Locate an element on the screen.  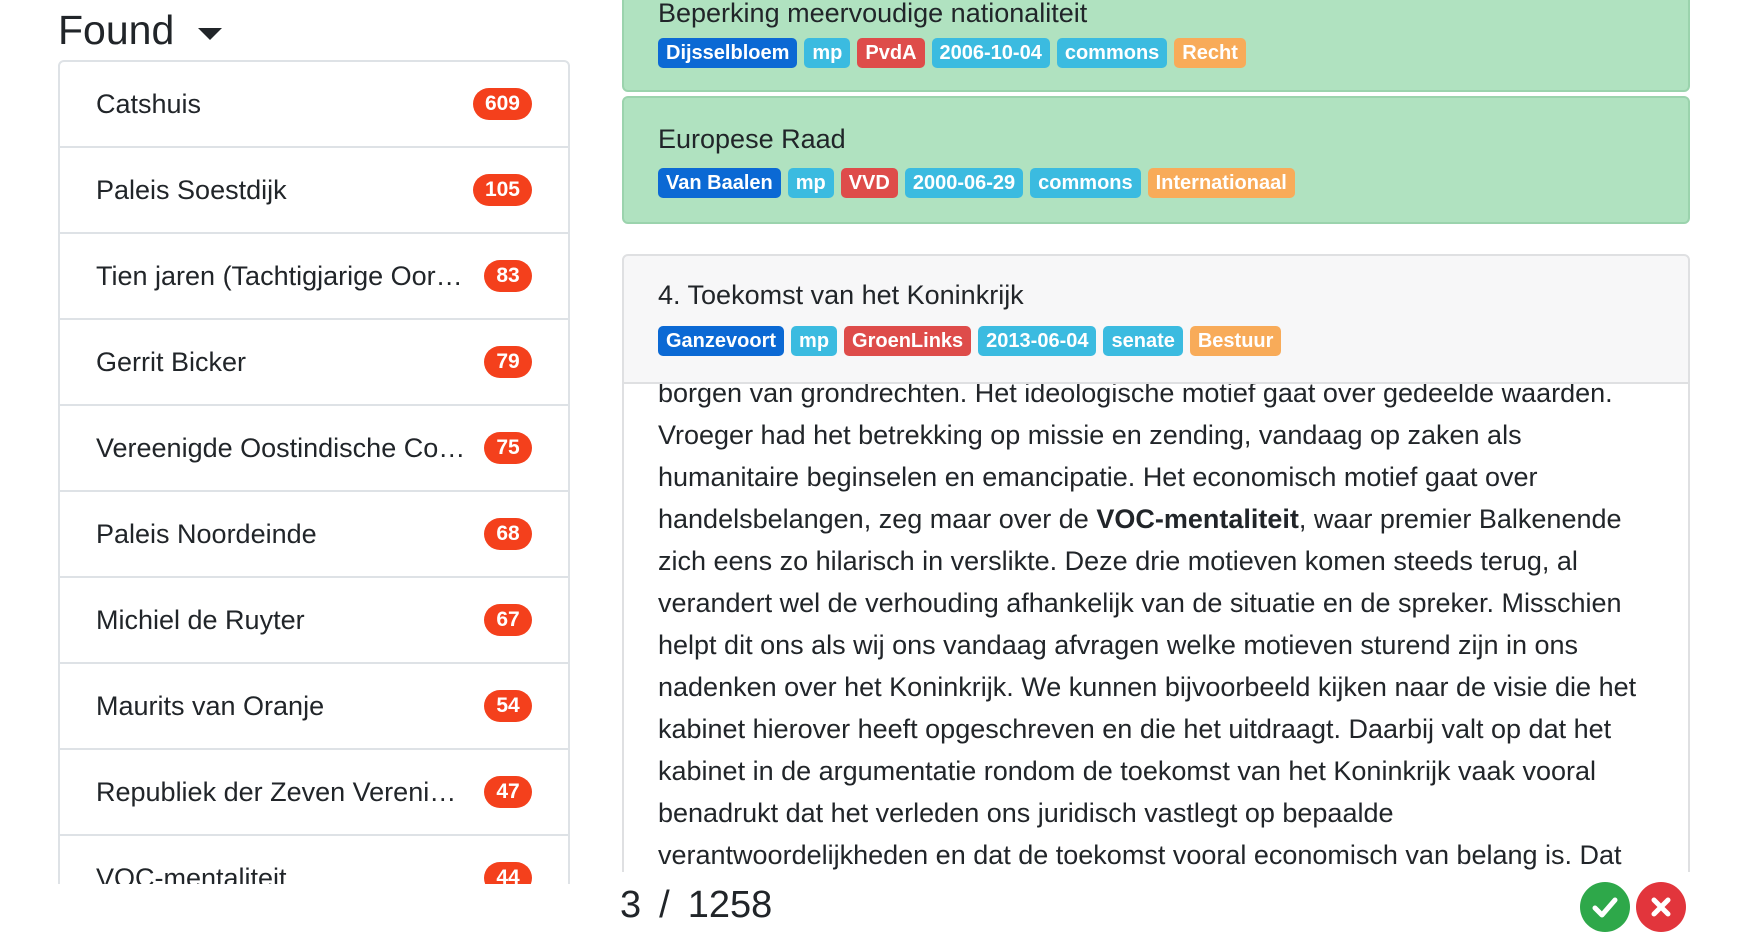
accept-button is located at coordinates (1605, 907).